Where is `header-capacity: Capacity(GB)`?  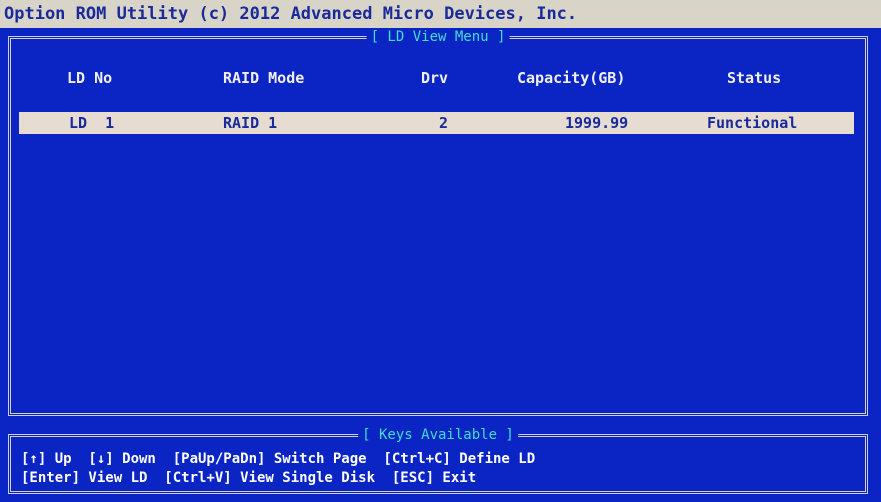
header-capacity: Capacity(GB) is located at coordinates (571, 78).